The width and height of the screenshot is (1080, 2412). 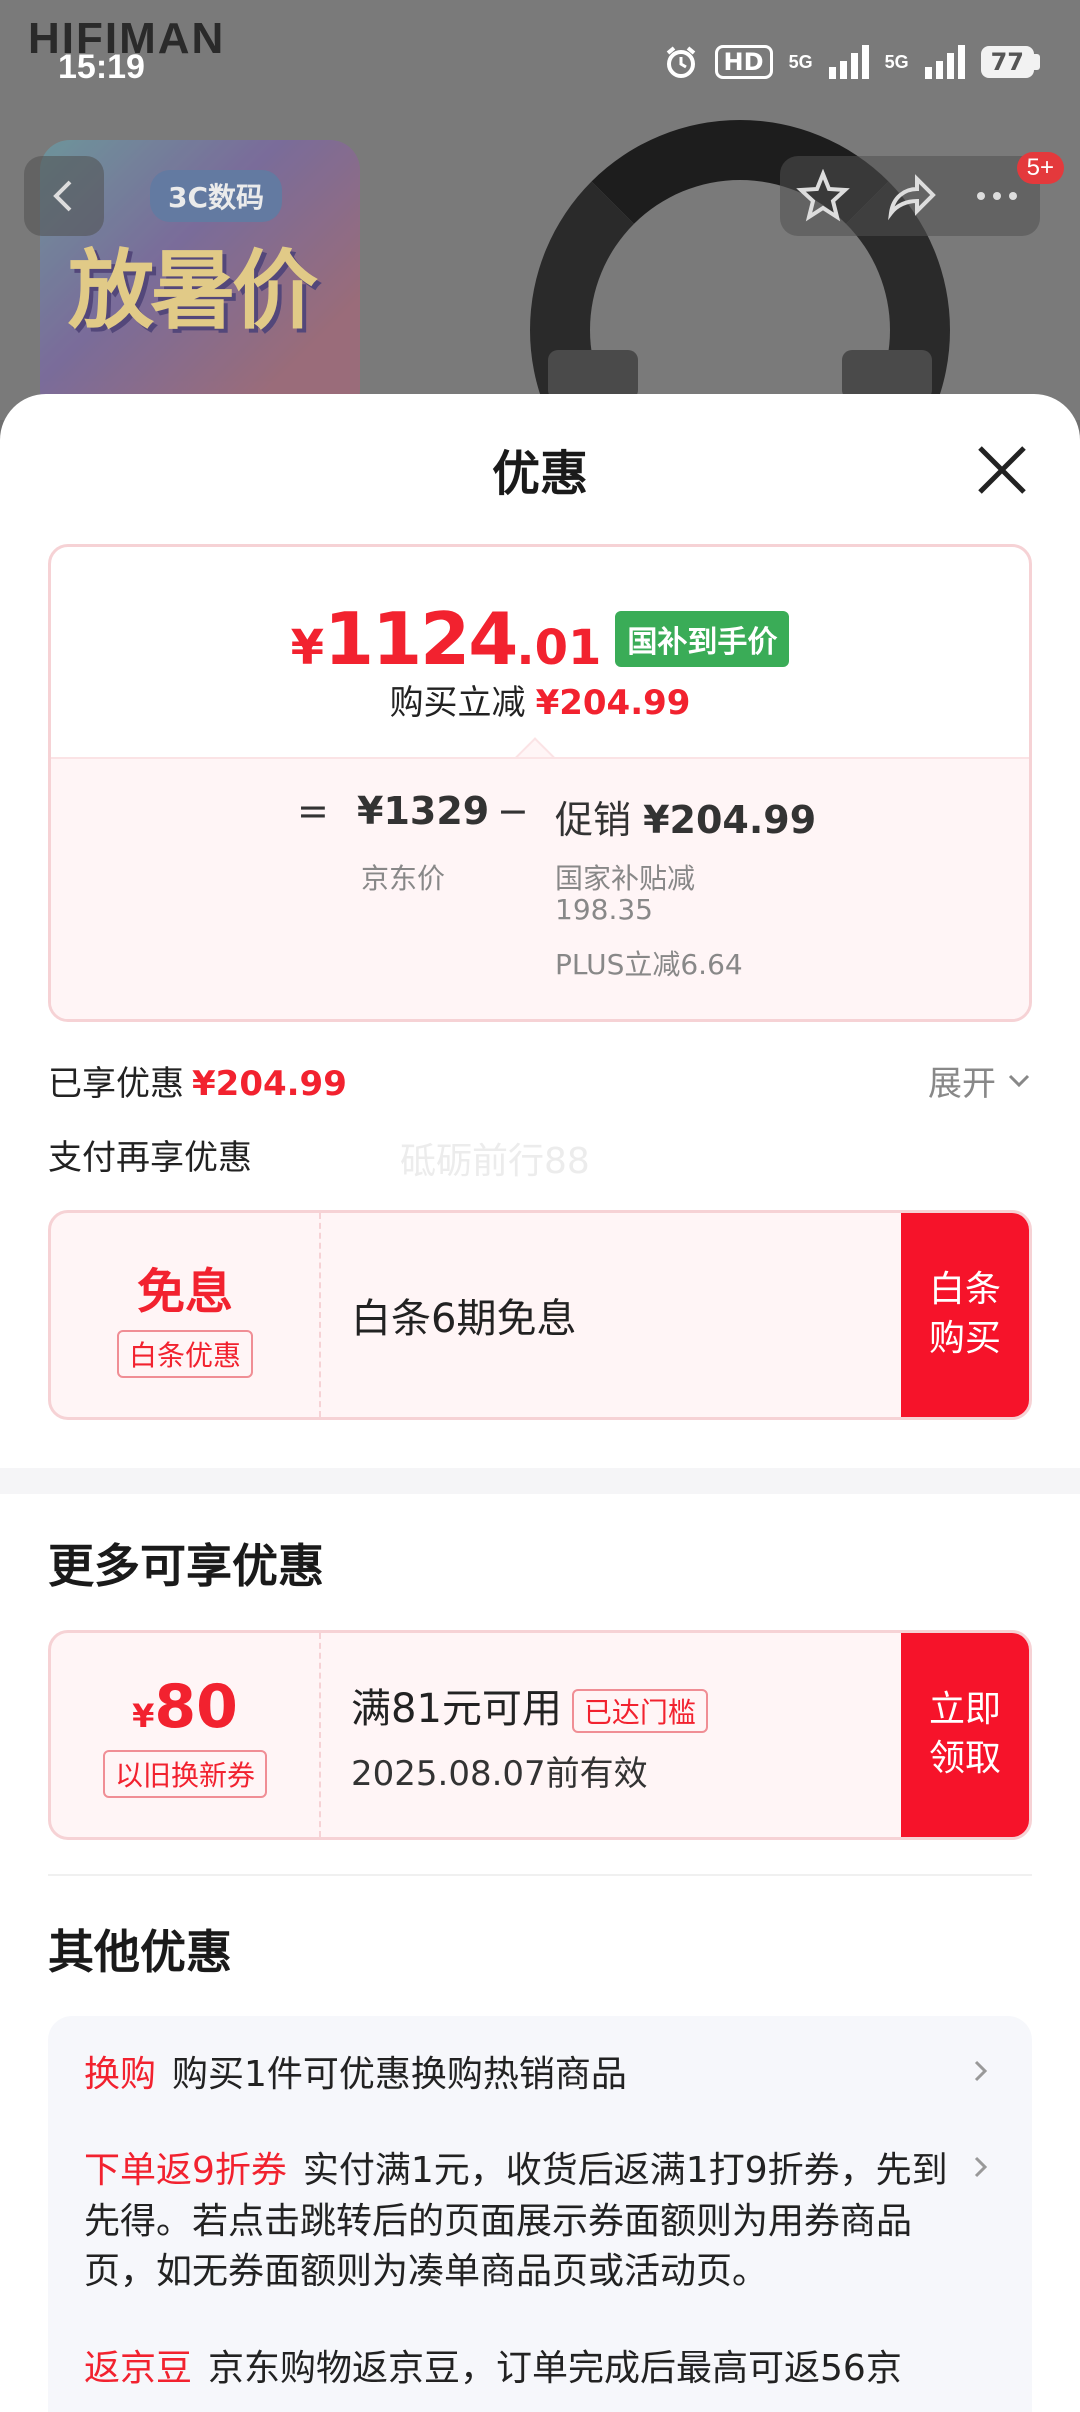 What do you see at coordinates (446, 639) in the screenshot?
I see `final-price-value: ¥1124.01` at bounding box center [446, 639].